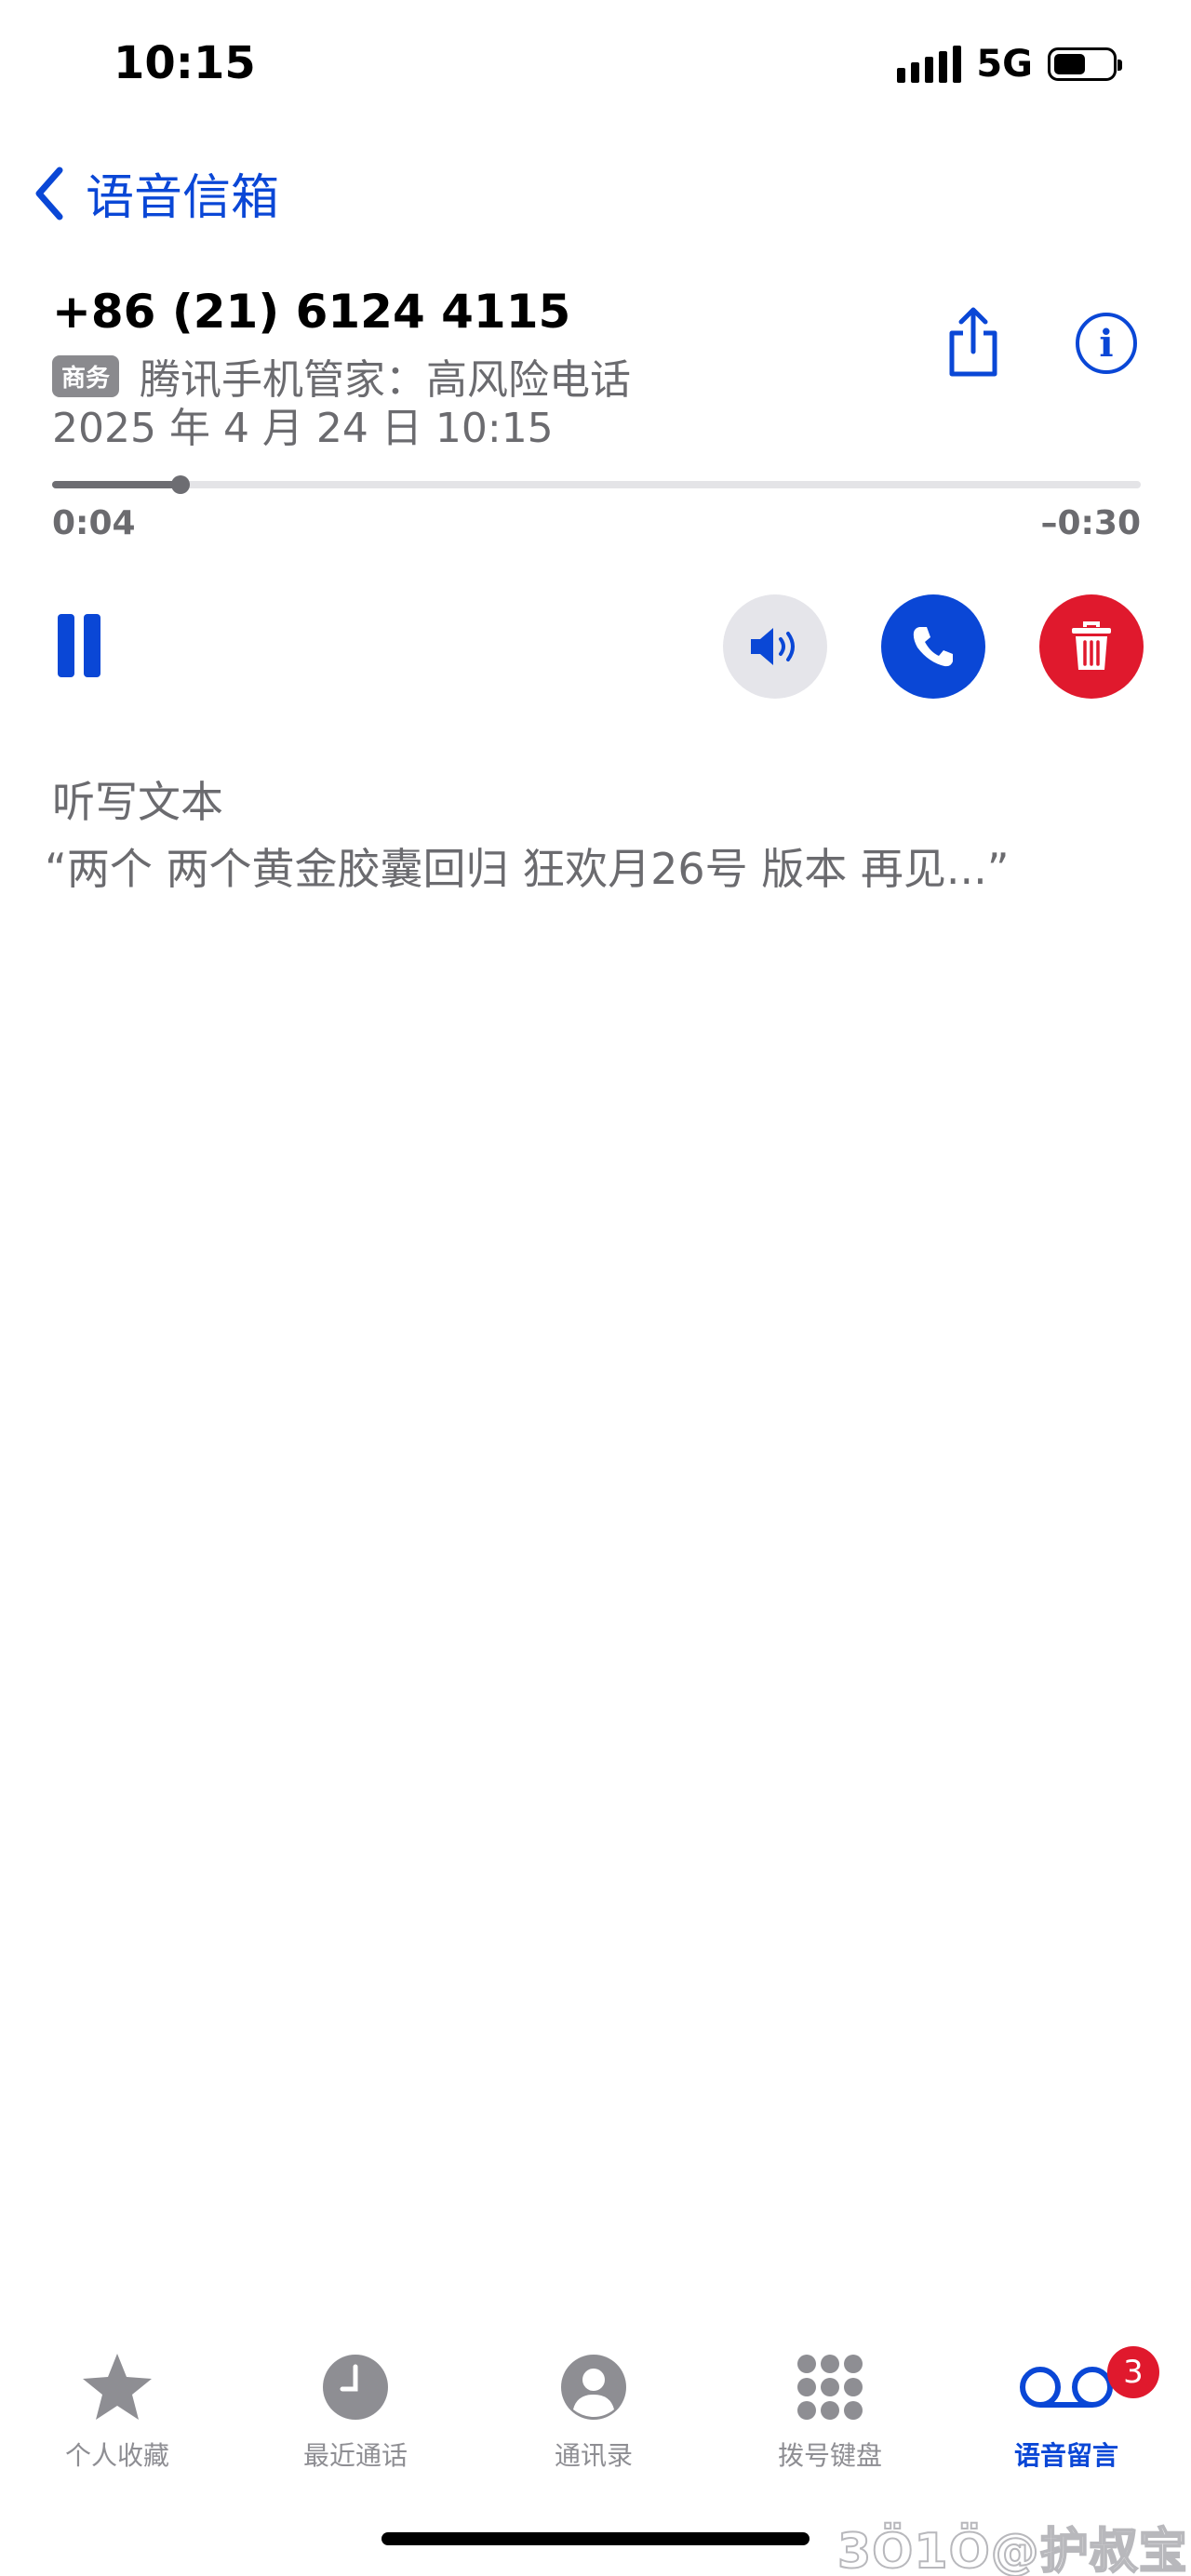 The image size is (1191, 2576). What do you see at coordinates (355, 2455) in the screenshot?
I see `tab-label: 最近通话` at bounding box center [355, 2455].